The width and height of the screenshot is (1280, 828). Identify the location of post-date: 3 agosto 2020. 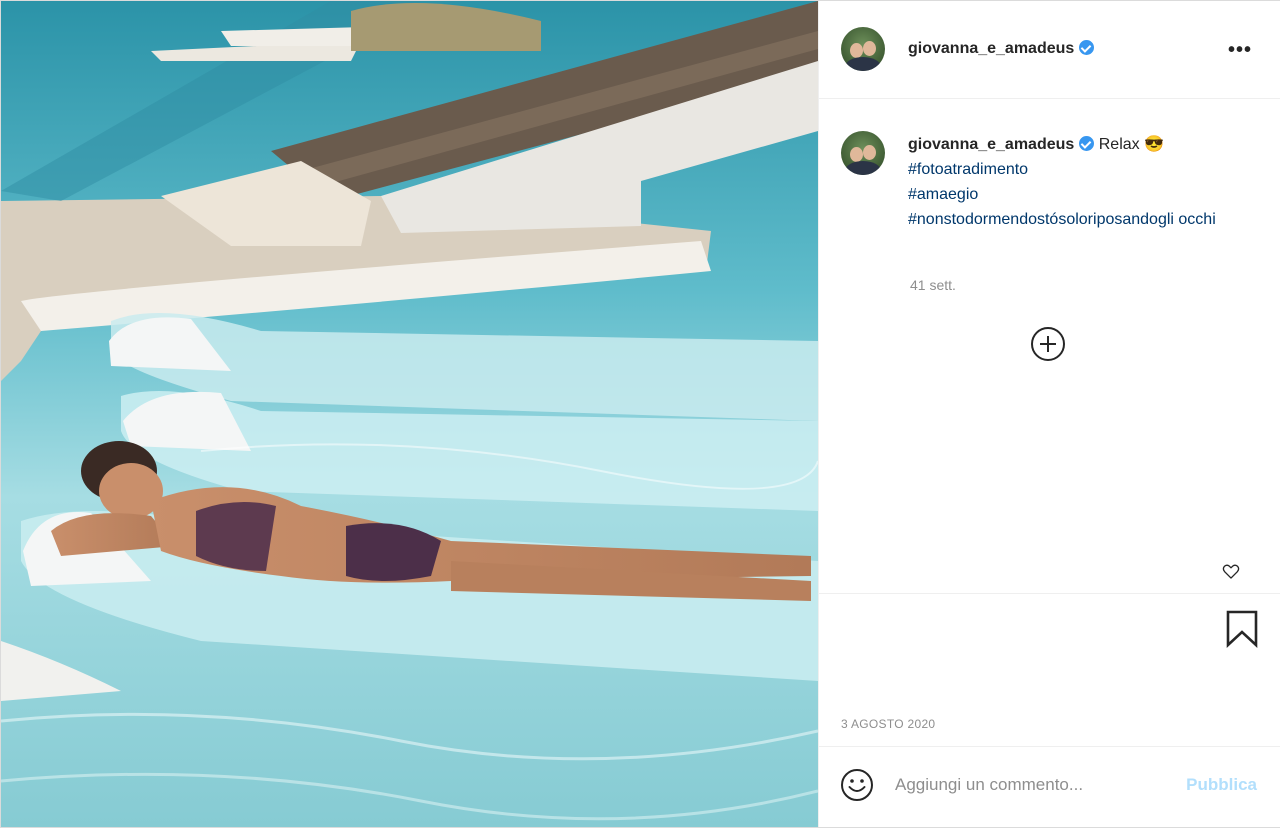
(888, 724).